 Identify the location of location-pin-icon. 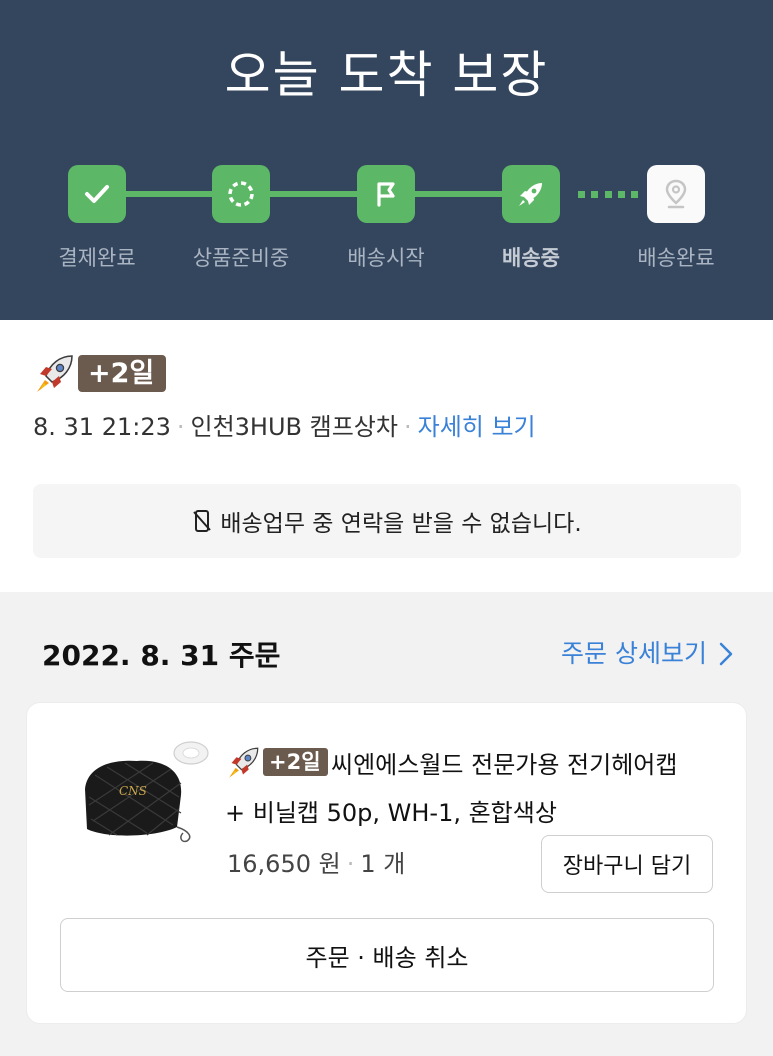
(676, 194).